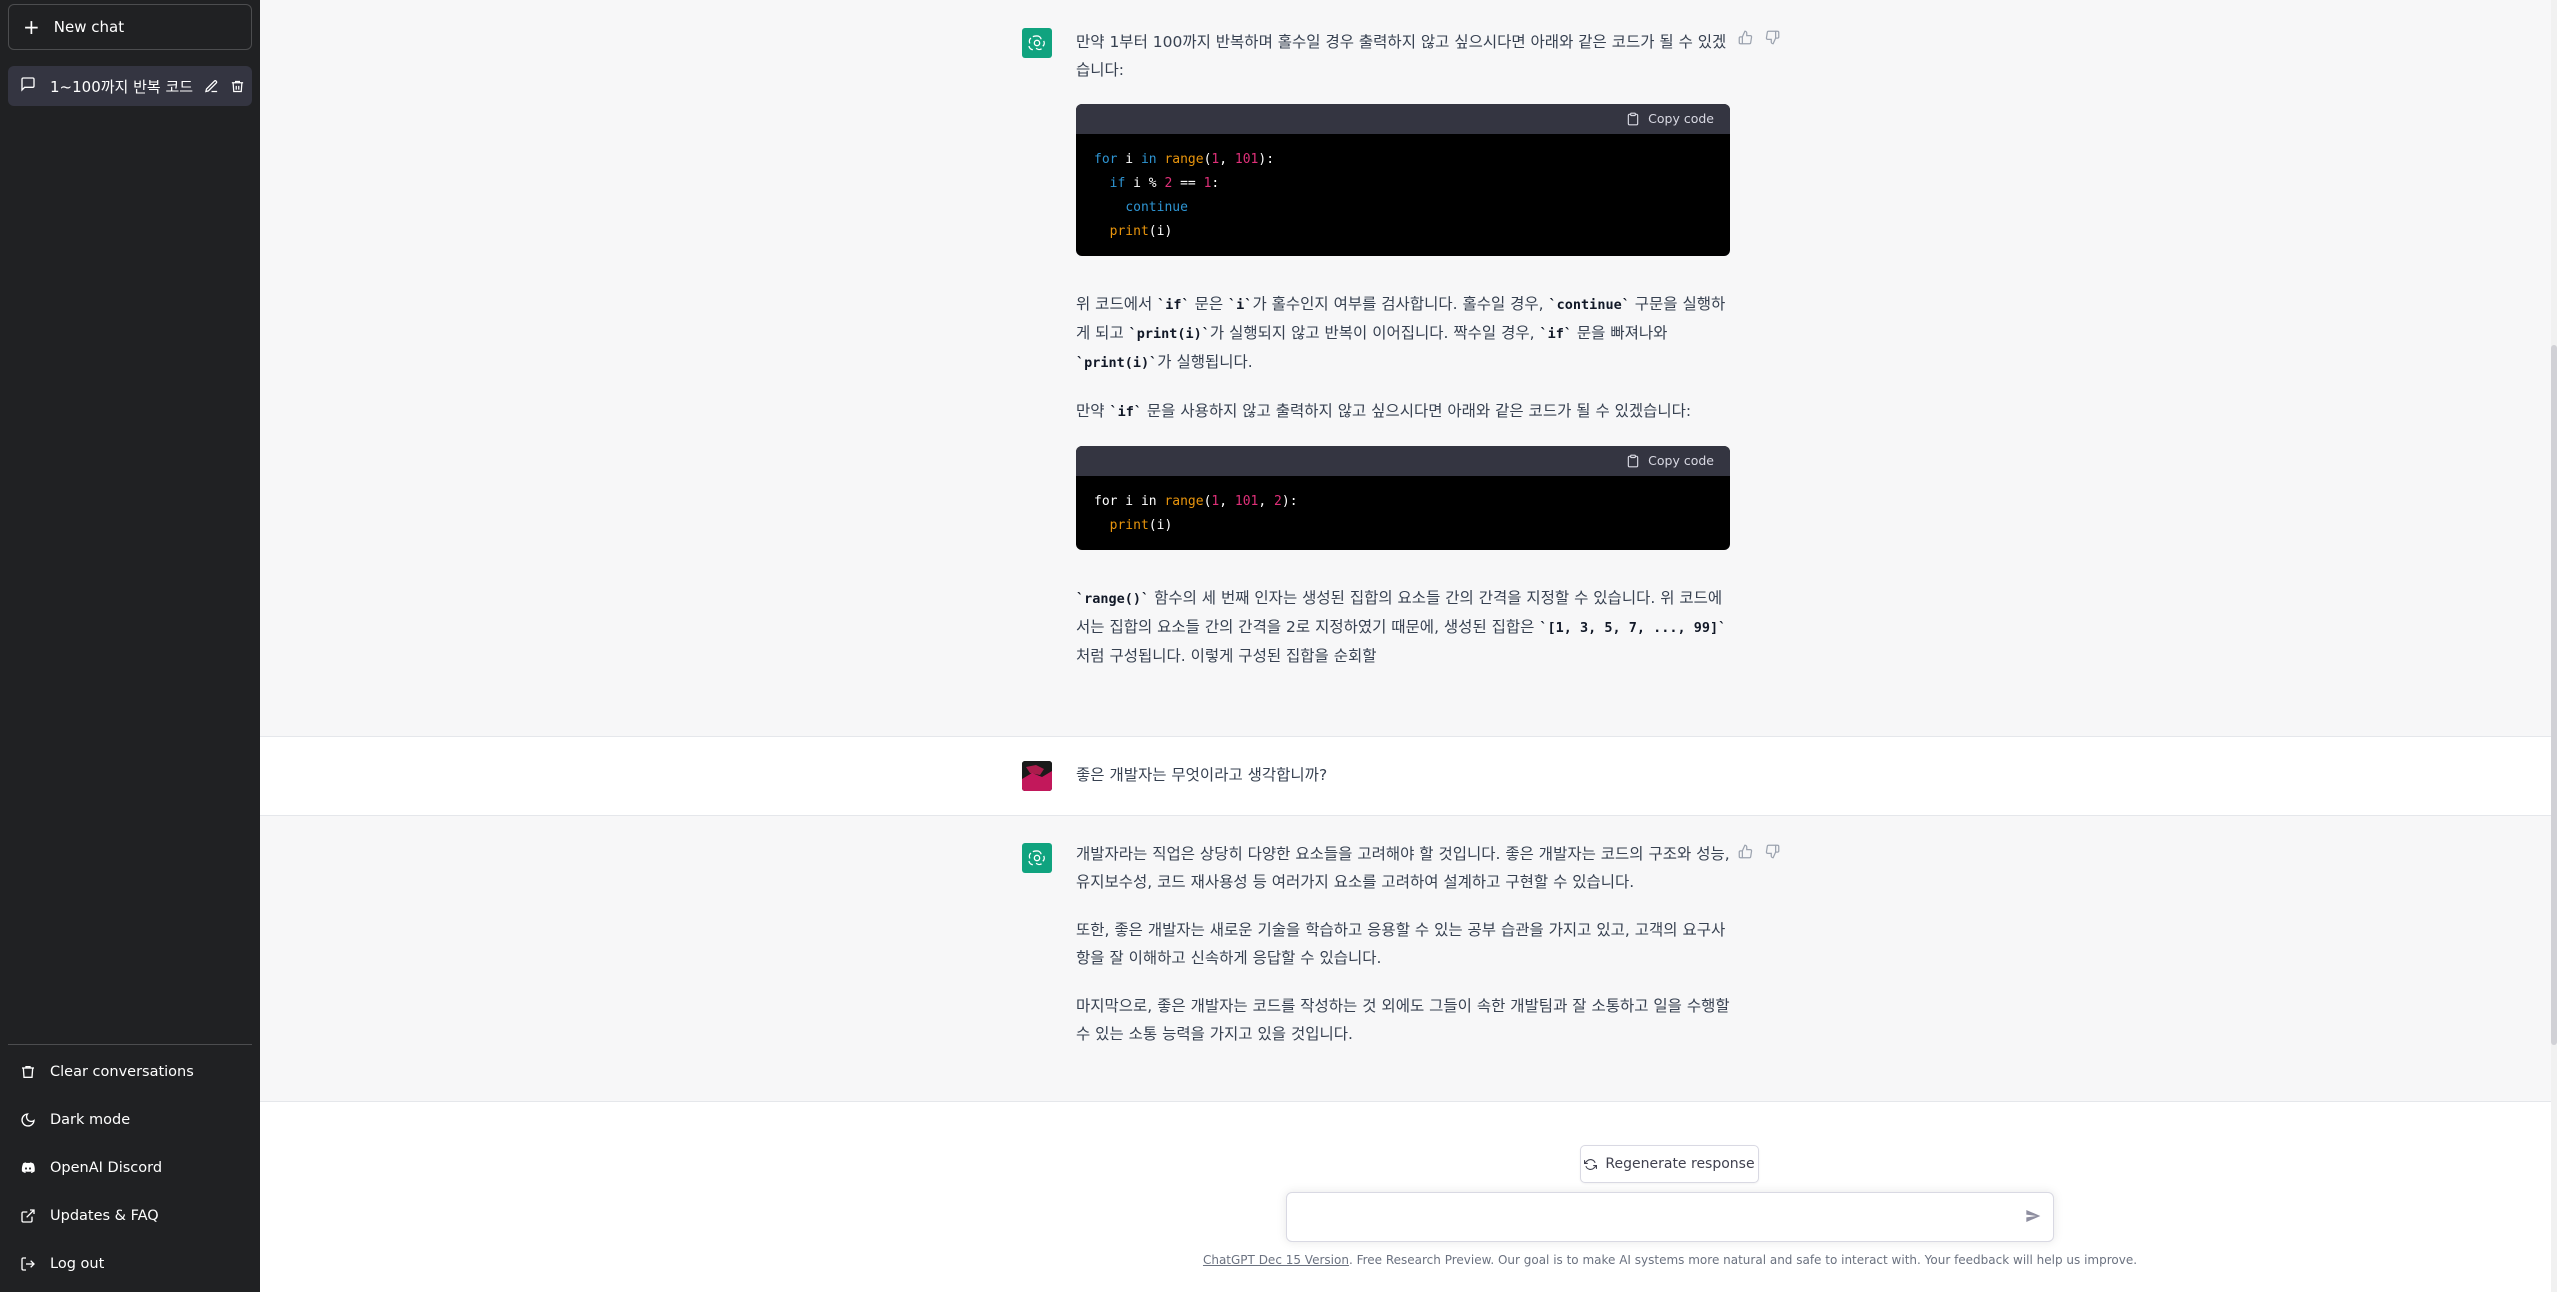 The image size is (2557, 1292). I want to click on user-message: 좋은 개발자는 무엇이라고 생각합니까?, so click(1408, 776).